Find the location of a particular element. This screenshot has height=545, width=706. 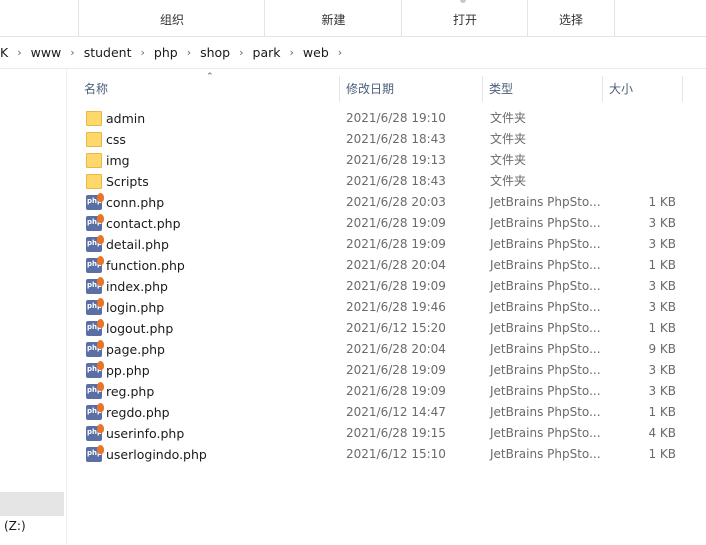

nav-drive-label: (Z:) is located at coordinates (15, 526).